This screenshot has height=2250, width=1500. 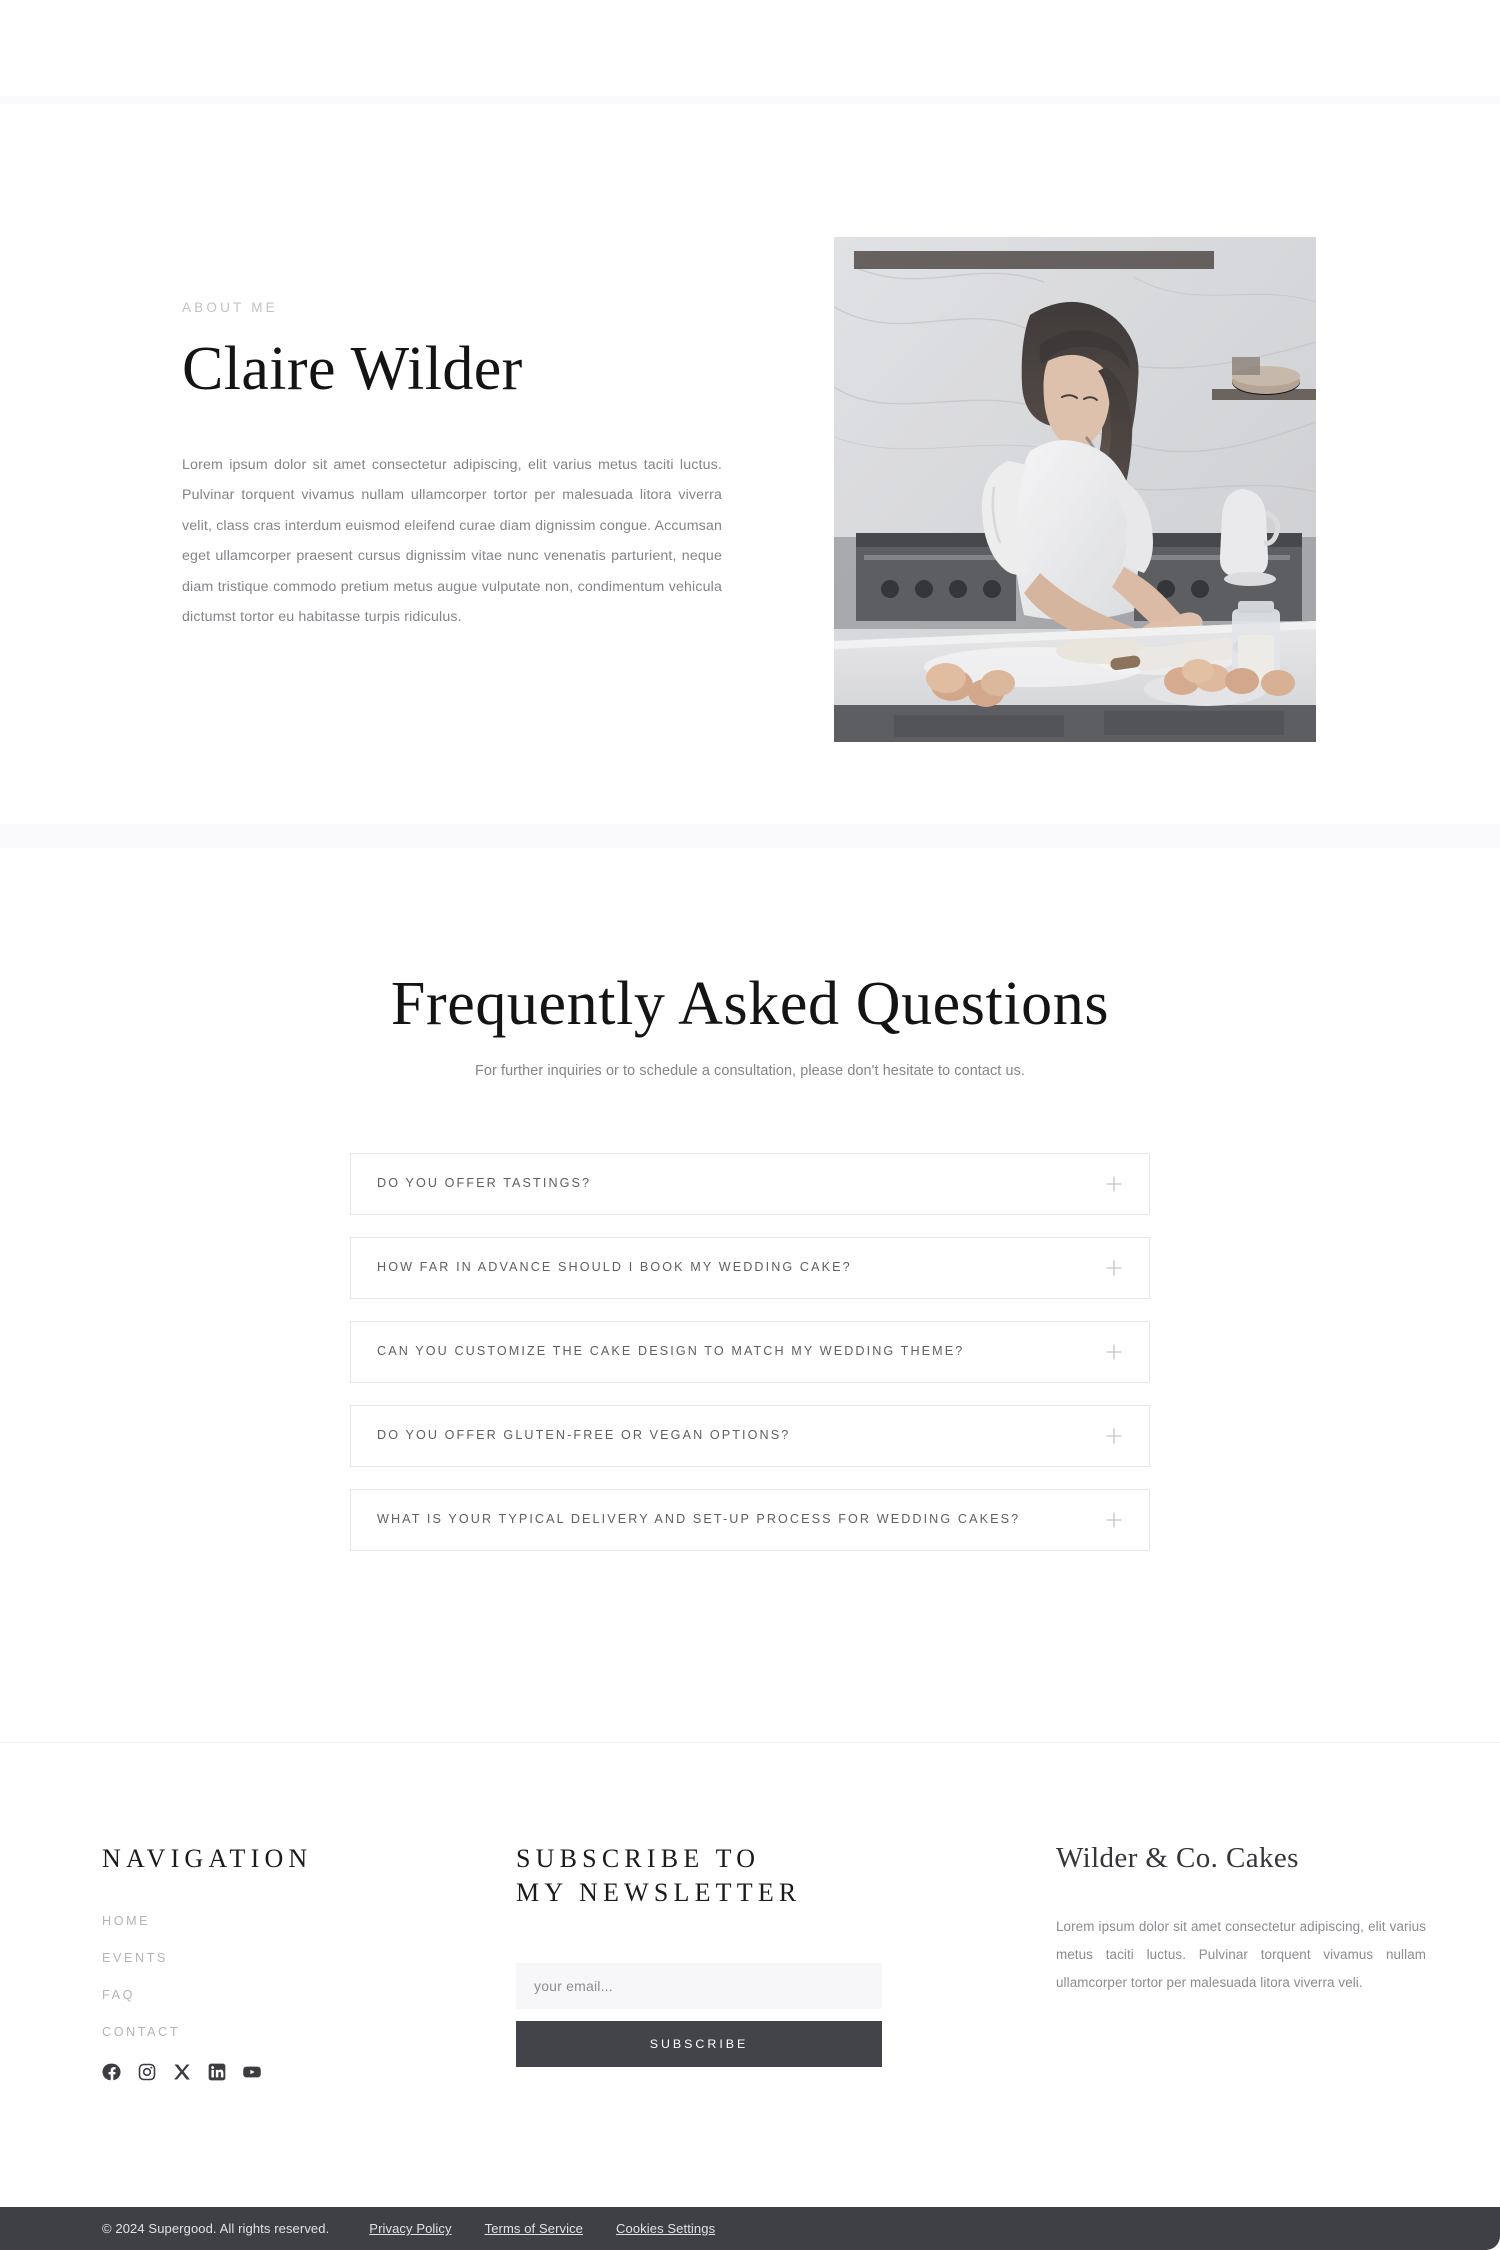 I want to click on about-eyebrow: ABOUT ME, so click(x=230, y=307).